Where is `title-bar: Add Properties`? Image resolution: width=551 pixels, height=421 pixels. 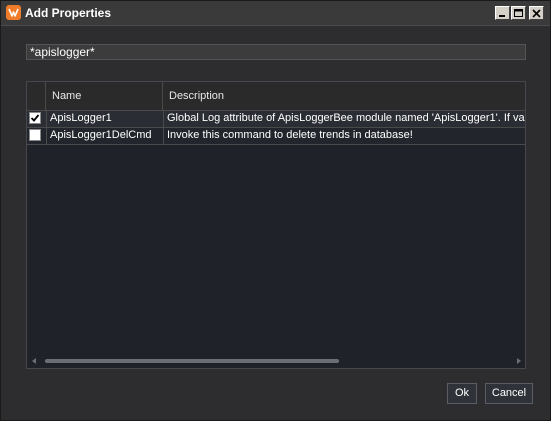 title-bar: Add Properties is located at coordinates (275, 13).